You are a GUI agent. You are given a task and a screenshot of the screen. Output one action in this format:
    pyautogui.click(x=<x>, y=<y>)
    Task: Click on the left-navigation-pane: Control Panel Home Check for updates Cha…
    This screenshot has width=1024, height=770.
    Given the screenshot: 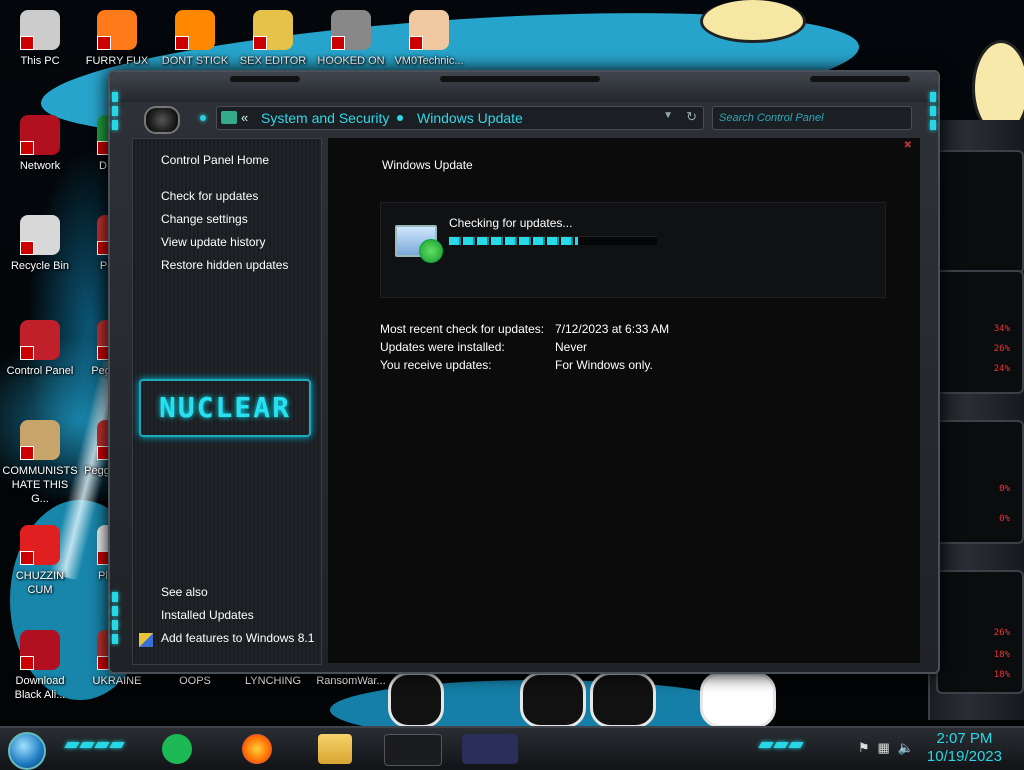 What is the action you would take?
    pyautogui.click(x=227, y=401)
    